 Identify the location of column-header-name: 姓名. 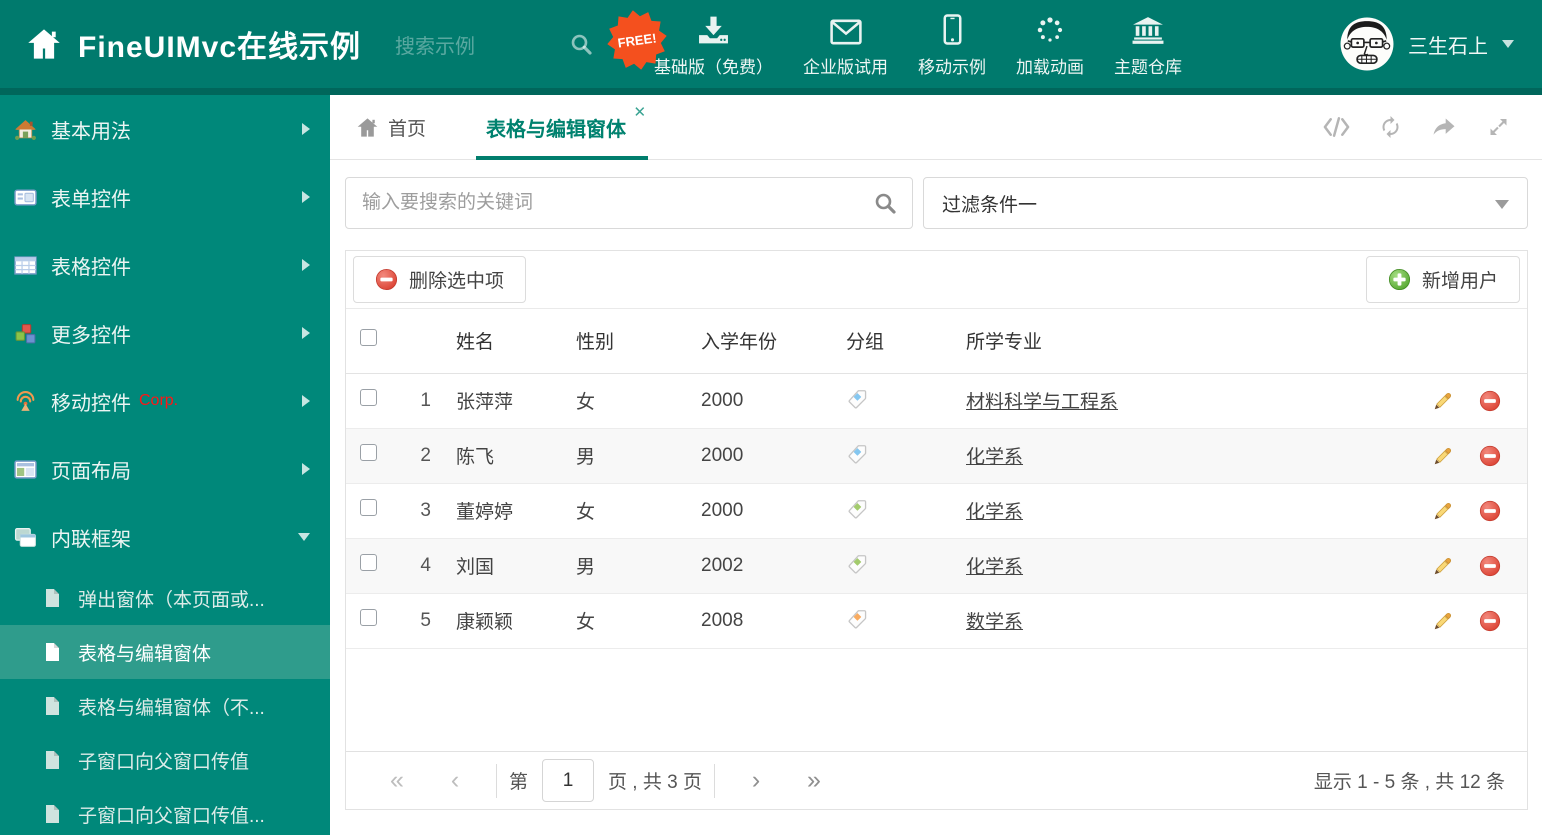
(501, 341).